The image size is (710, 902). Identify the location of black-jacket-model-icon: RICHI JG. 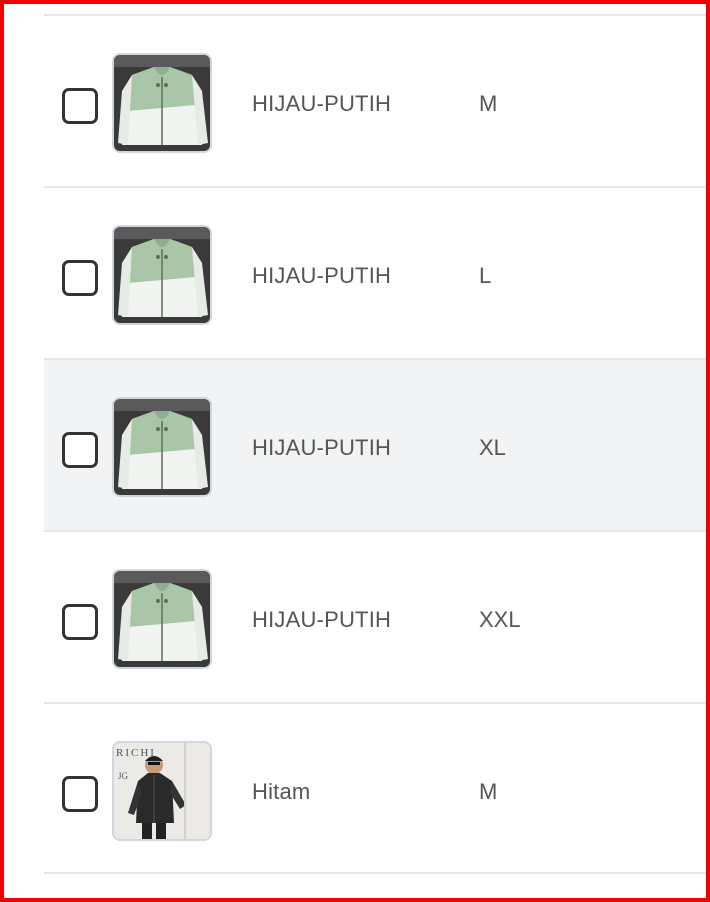
(162, 791).